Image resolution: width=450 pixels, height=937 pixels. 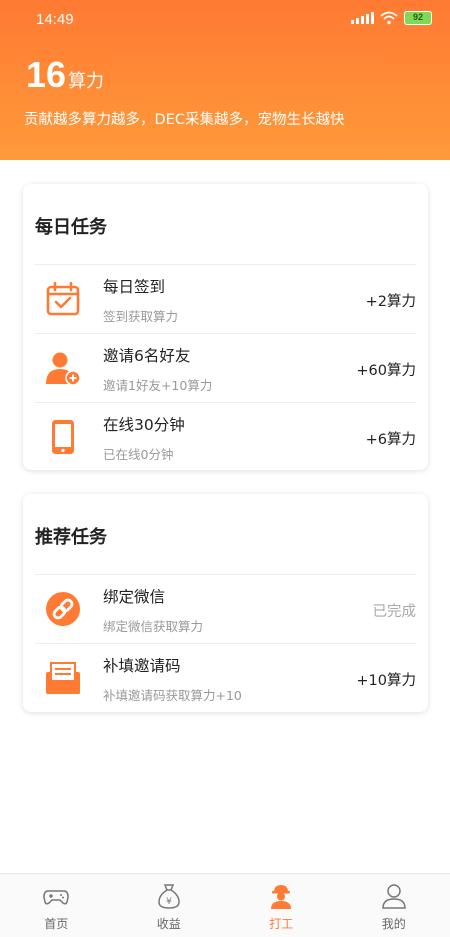 What do you see at coordinates (225, 609) in the screenshot?
I see `task-bind-wechat: 绑定微信 绑定微信获取算力 已完成` at bounding box center [225, 609].